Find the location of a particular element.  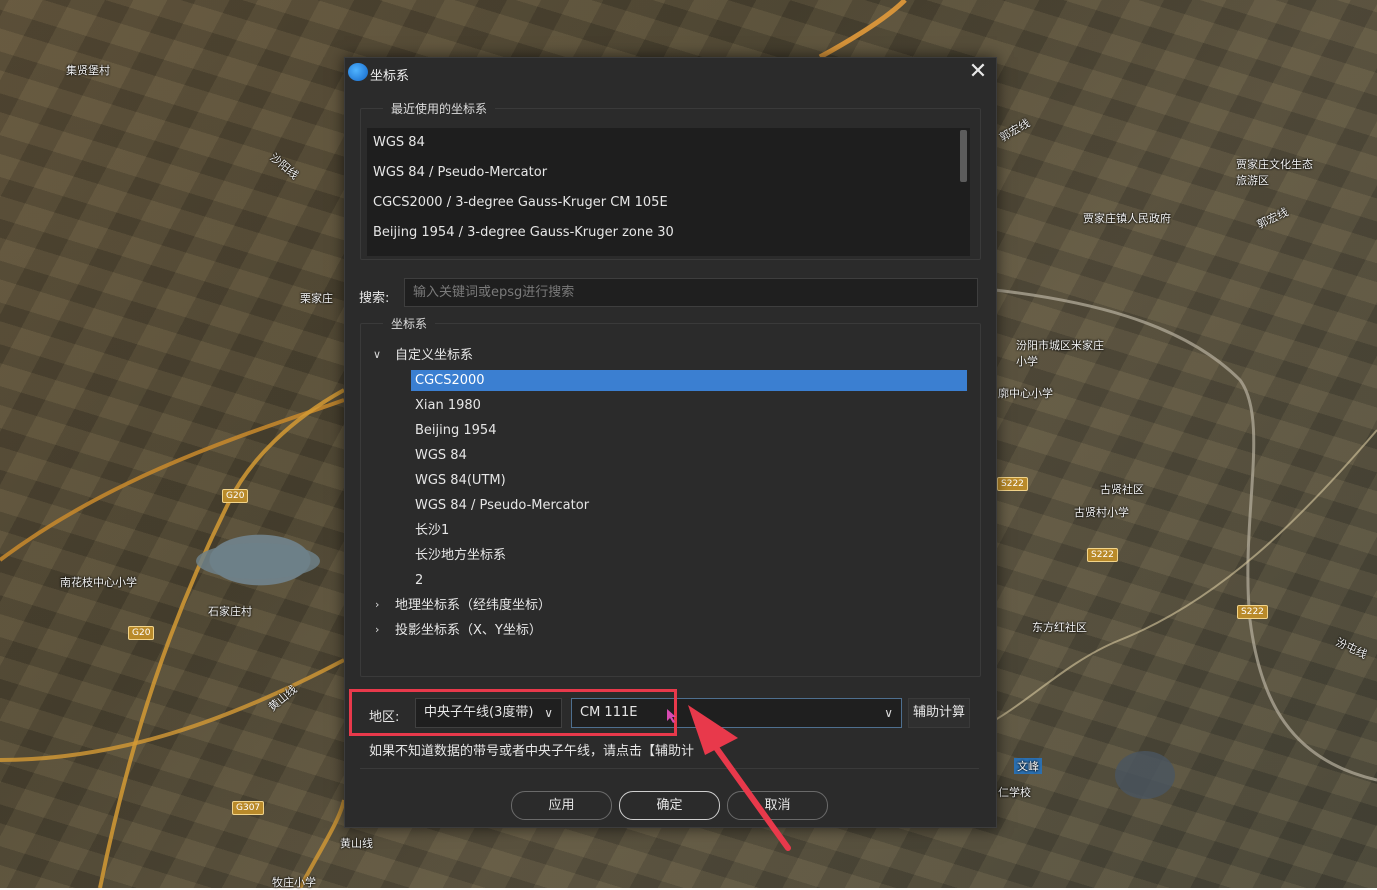

map-label: 贾家庄镇人民政府 is located at coordinates (1127, 218).